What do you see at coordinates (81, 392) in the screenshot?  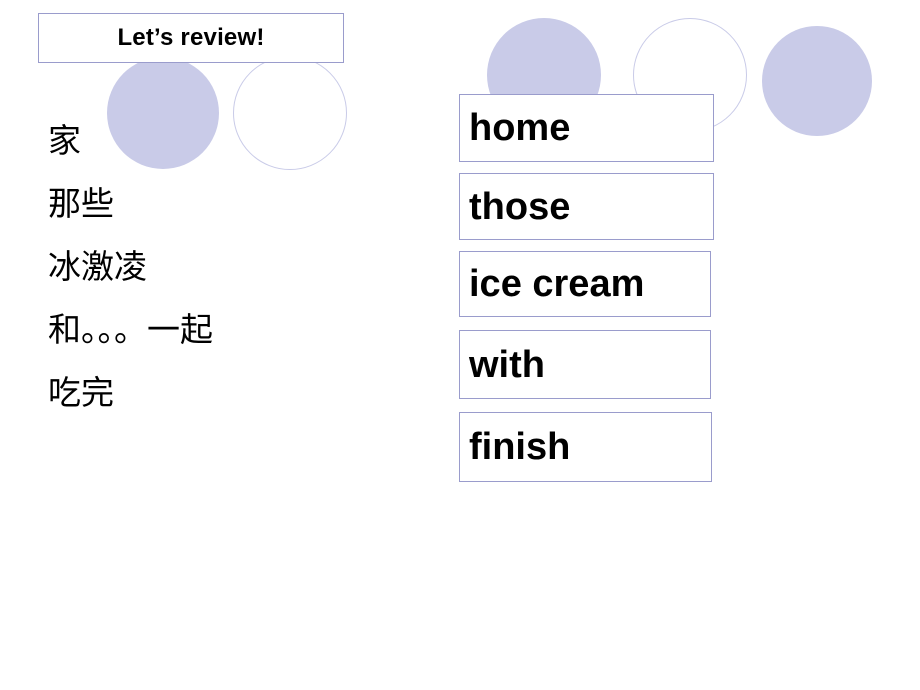 I see `chinese-term-5: 吃完` at bounding box center [81, 392].